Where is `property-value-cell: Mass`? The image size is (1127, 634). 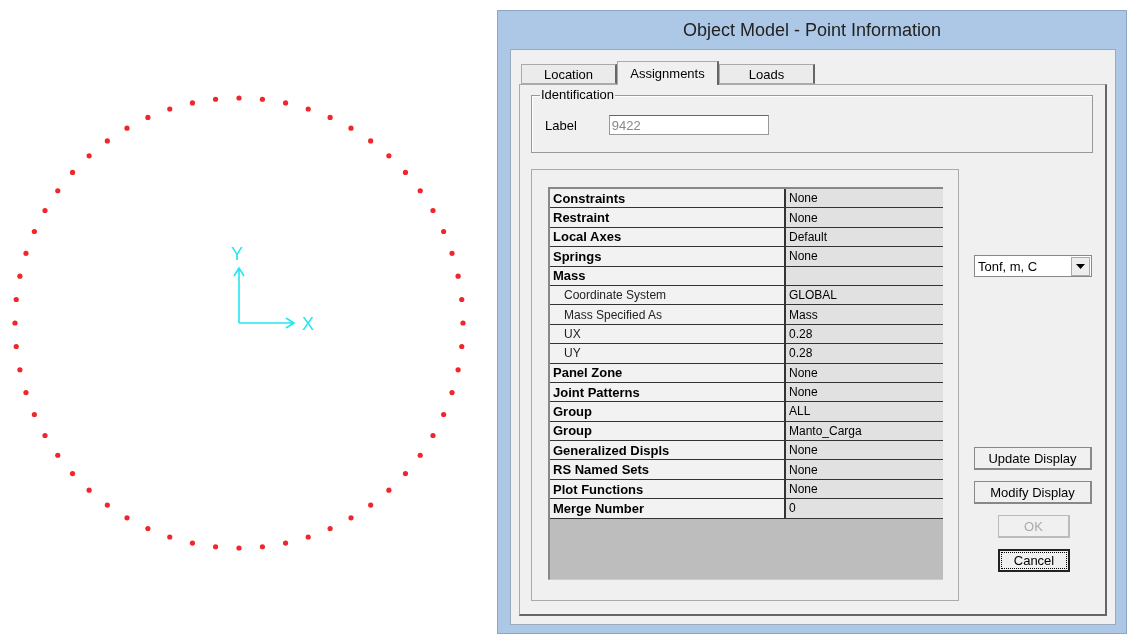 property-value-cell: Mass is located at coordinates (864, 314).